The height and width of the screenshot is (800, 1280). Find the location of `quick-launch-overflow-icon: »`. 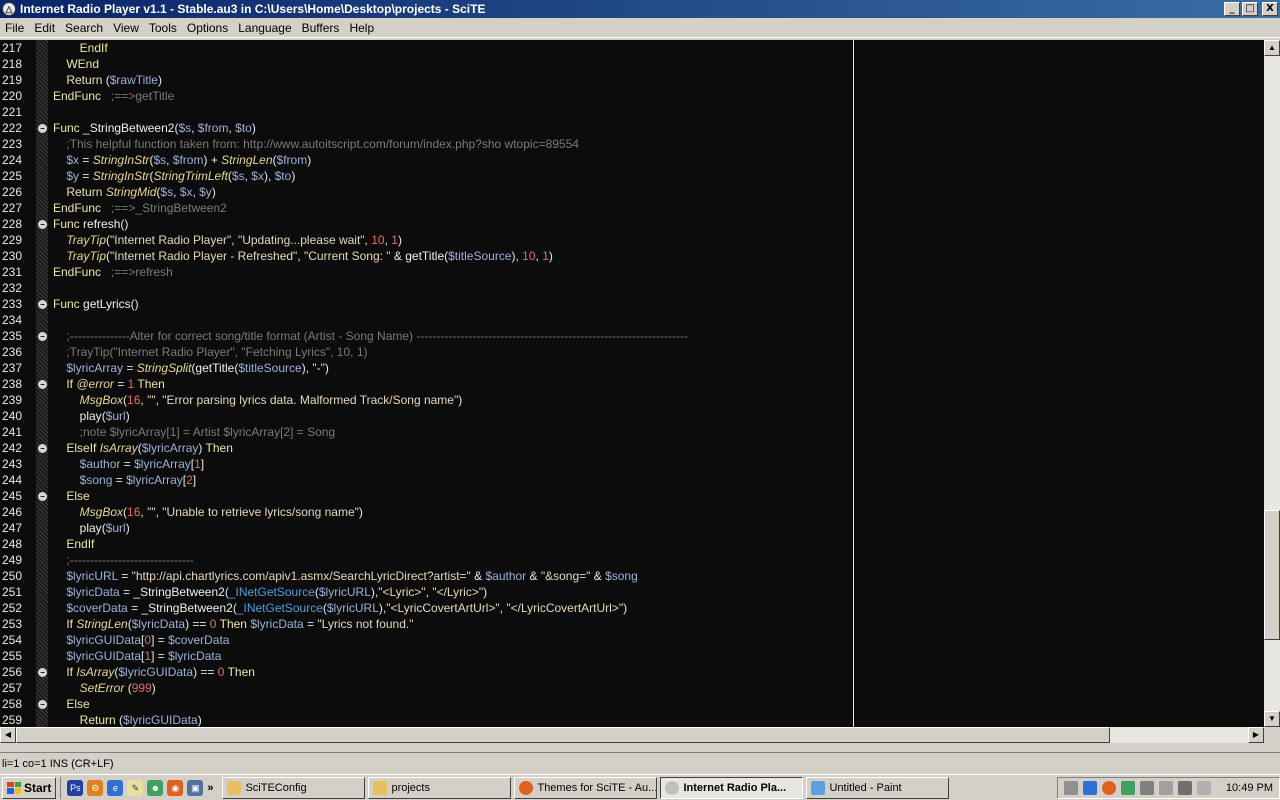

quick-launch-overflow-icon: » is located at coordinates (210, 788).